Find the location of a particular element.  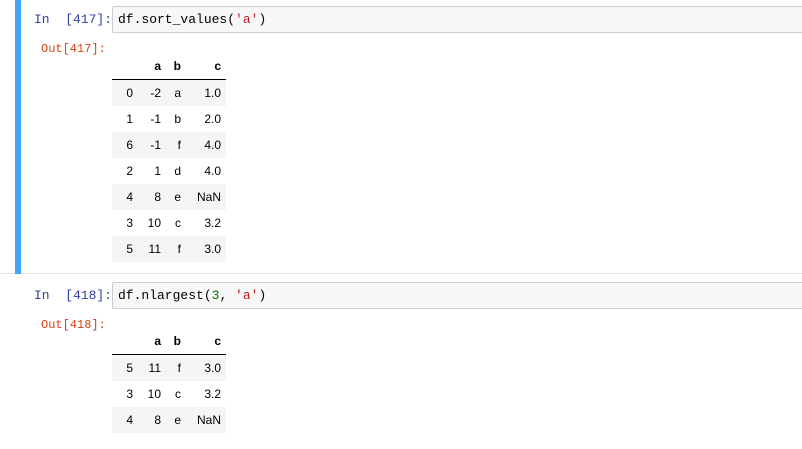

output-prompt: Out[417]: is located at coordinates (73, 49).